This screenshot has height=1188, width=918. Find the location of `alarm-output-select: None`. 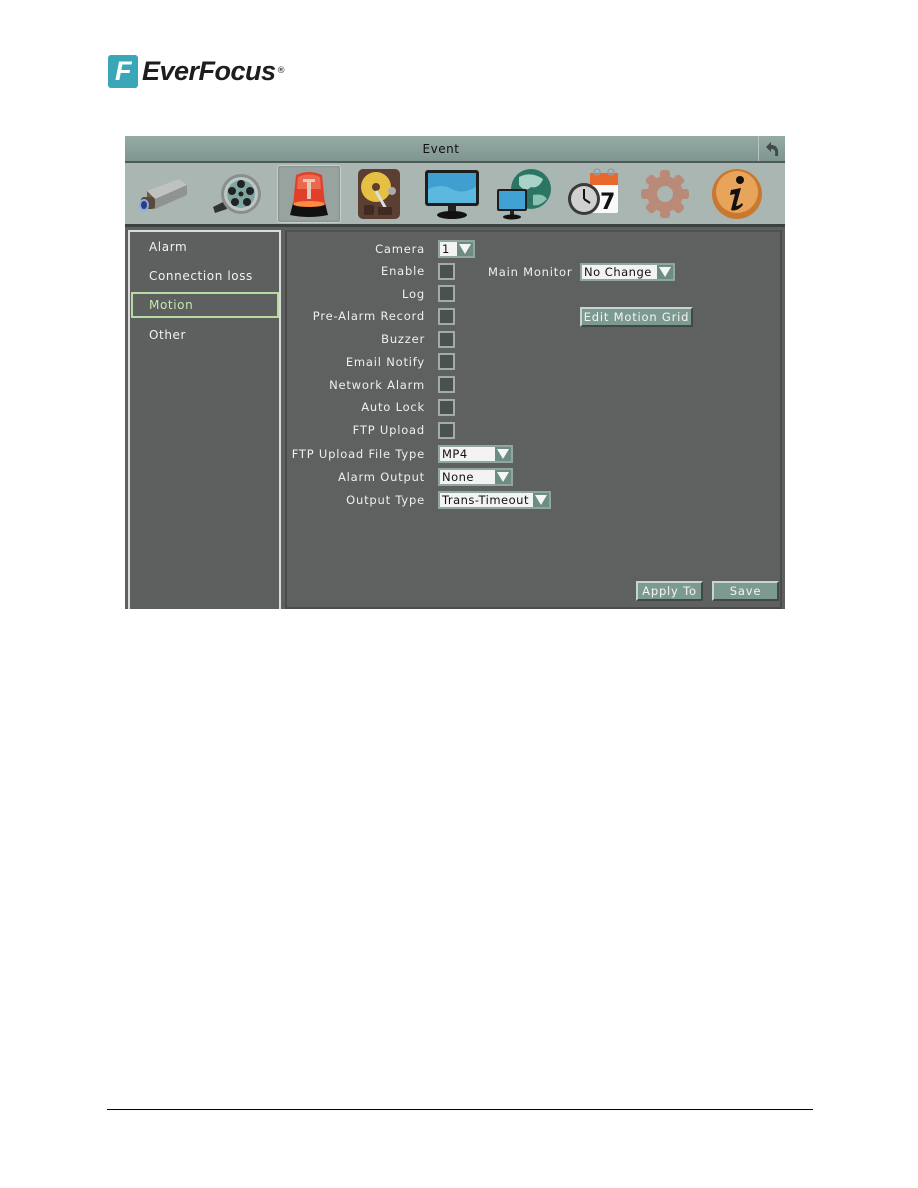

alarm-output-select: None is located at coordinates (475, 477).